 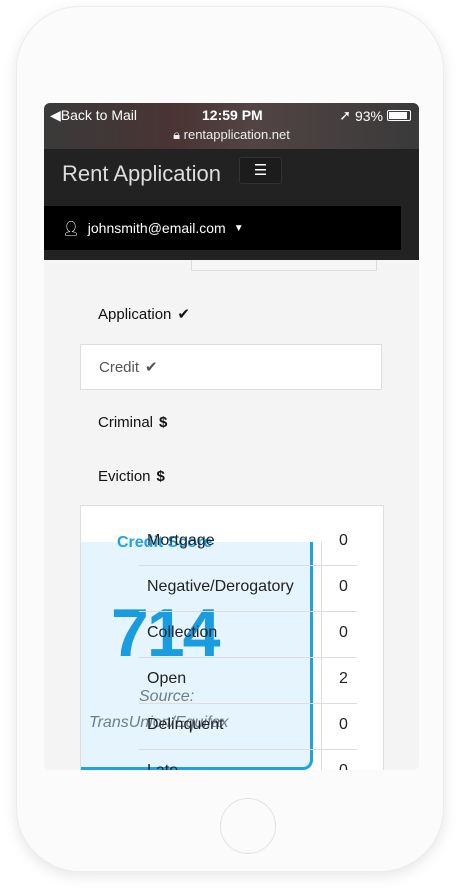 I want to click on clock: 12:59 PM, so click(x=232, y=115).